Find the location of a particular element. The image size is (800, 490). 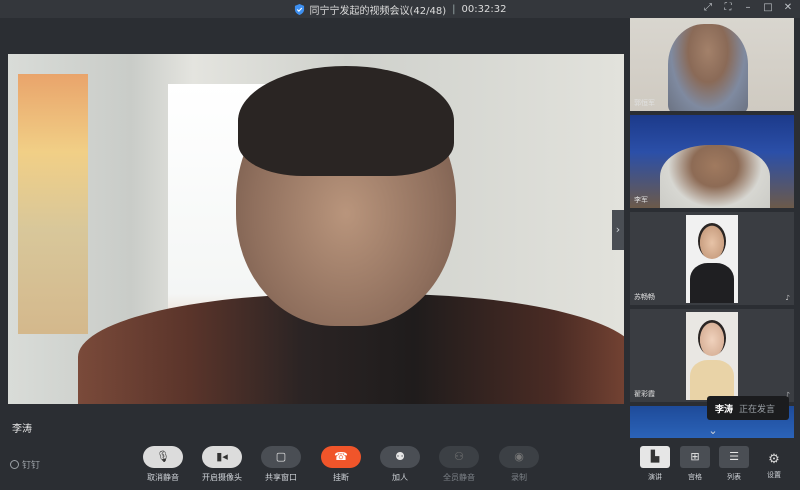

list-view-icon: ☰ is located at coordinates (734, 457).